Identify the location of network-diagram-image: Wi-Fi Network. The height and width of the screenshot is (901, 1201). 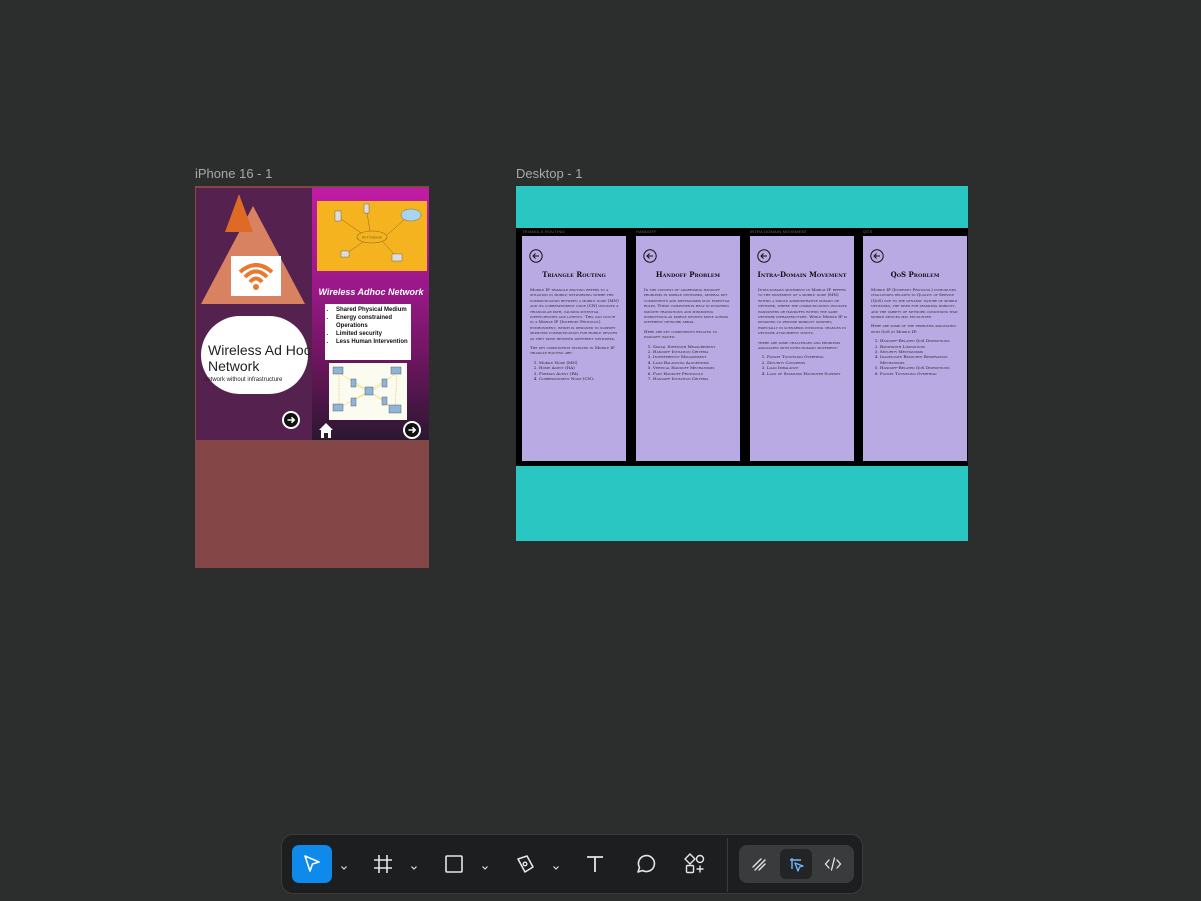
(372, 236).